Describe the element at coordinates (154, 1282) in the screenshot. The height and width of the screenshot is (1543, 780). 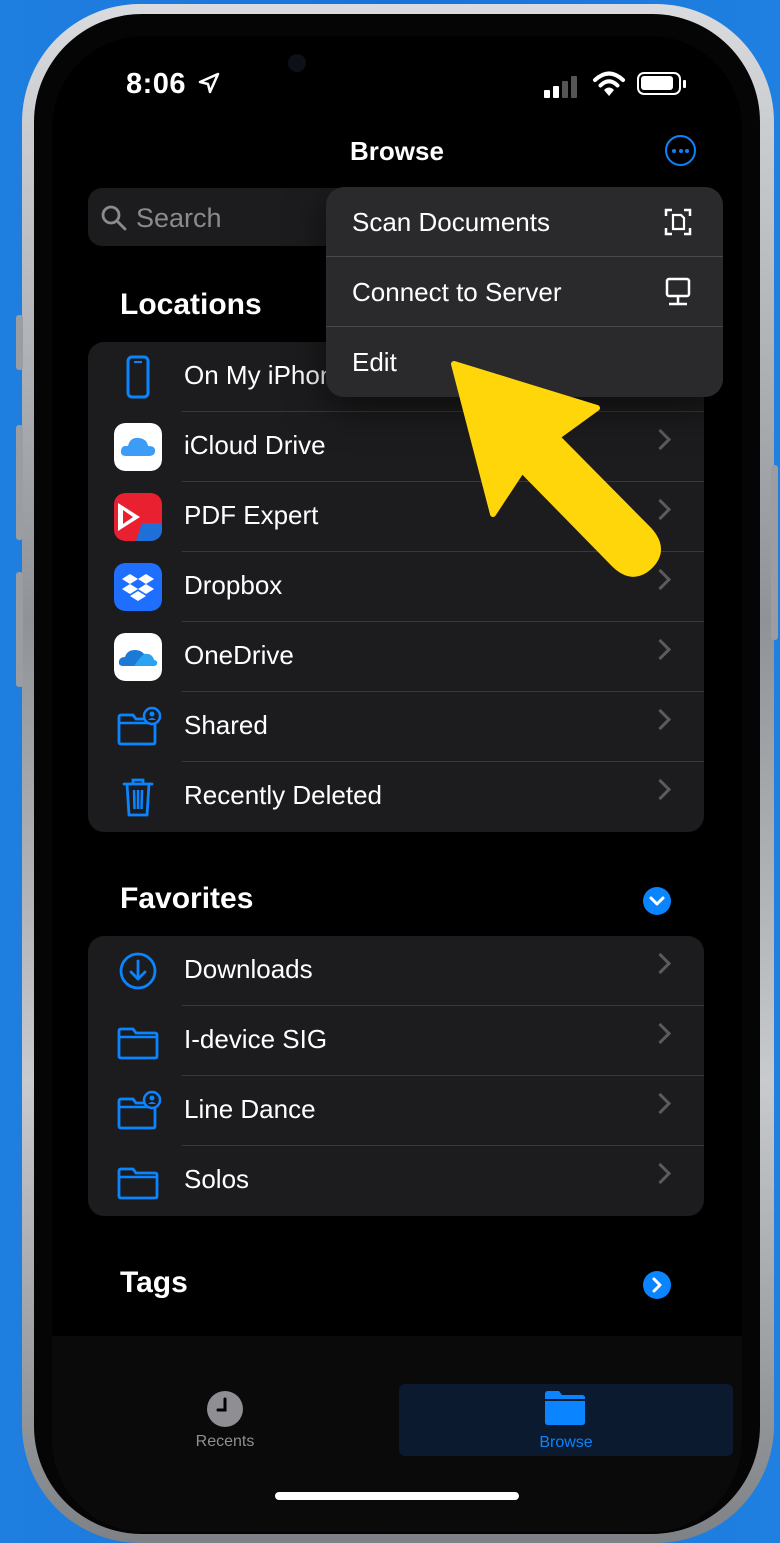
I see `tags-heading: Tags` at that location.